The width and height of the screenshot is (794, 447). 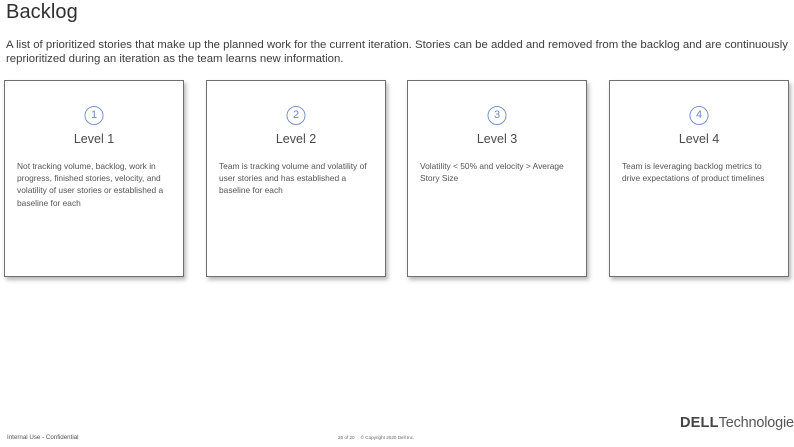 I want to click on logo-suffix: Technologies, so click(x=756, y=423).